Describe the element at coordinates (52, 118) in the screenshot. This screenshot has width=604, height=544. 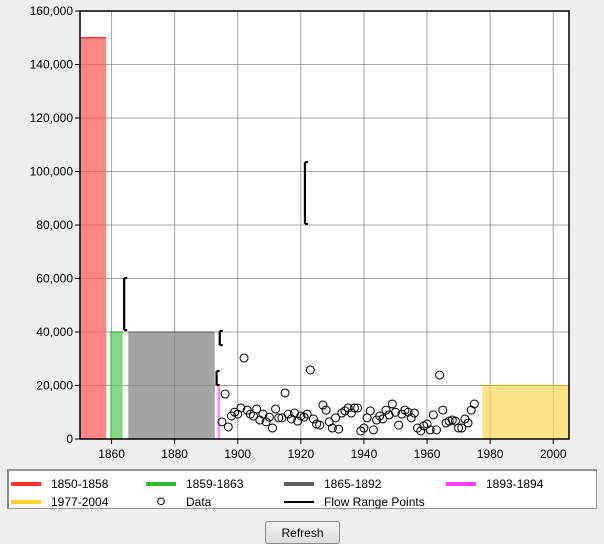
I see `y-tick-label: 120,000` at that location.